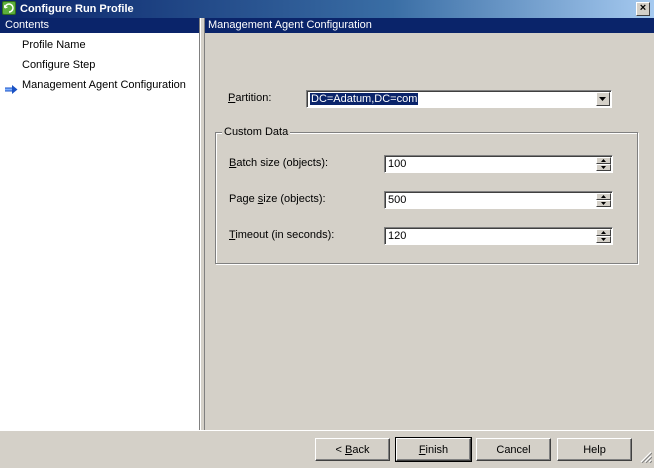 The height and width of the screenshot is (468, 654). What do you see at coordinates (498, 164) in the screenshot?
I see `batch-size-spinner: 100` at bounding box center [498, 164].